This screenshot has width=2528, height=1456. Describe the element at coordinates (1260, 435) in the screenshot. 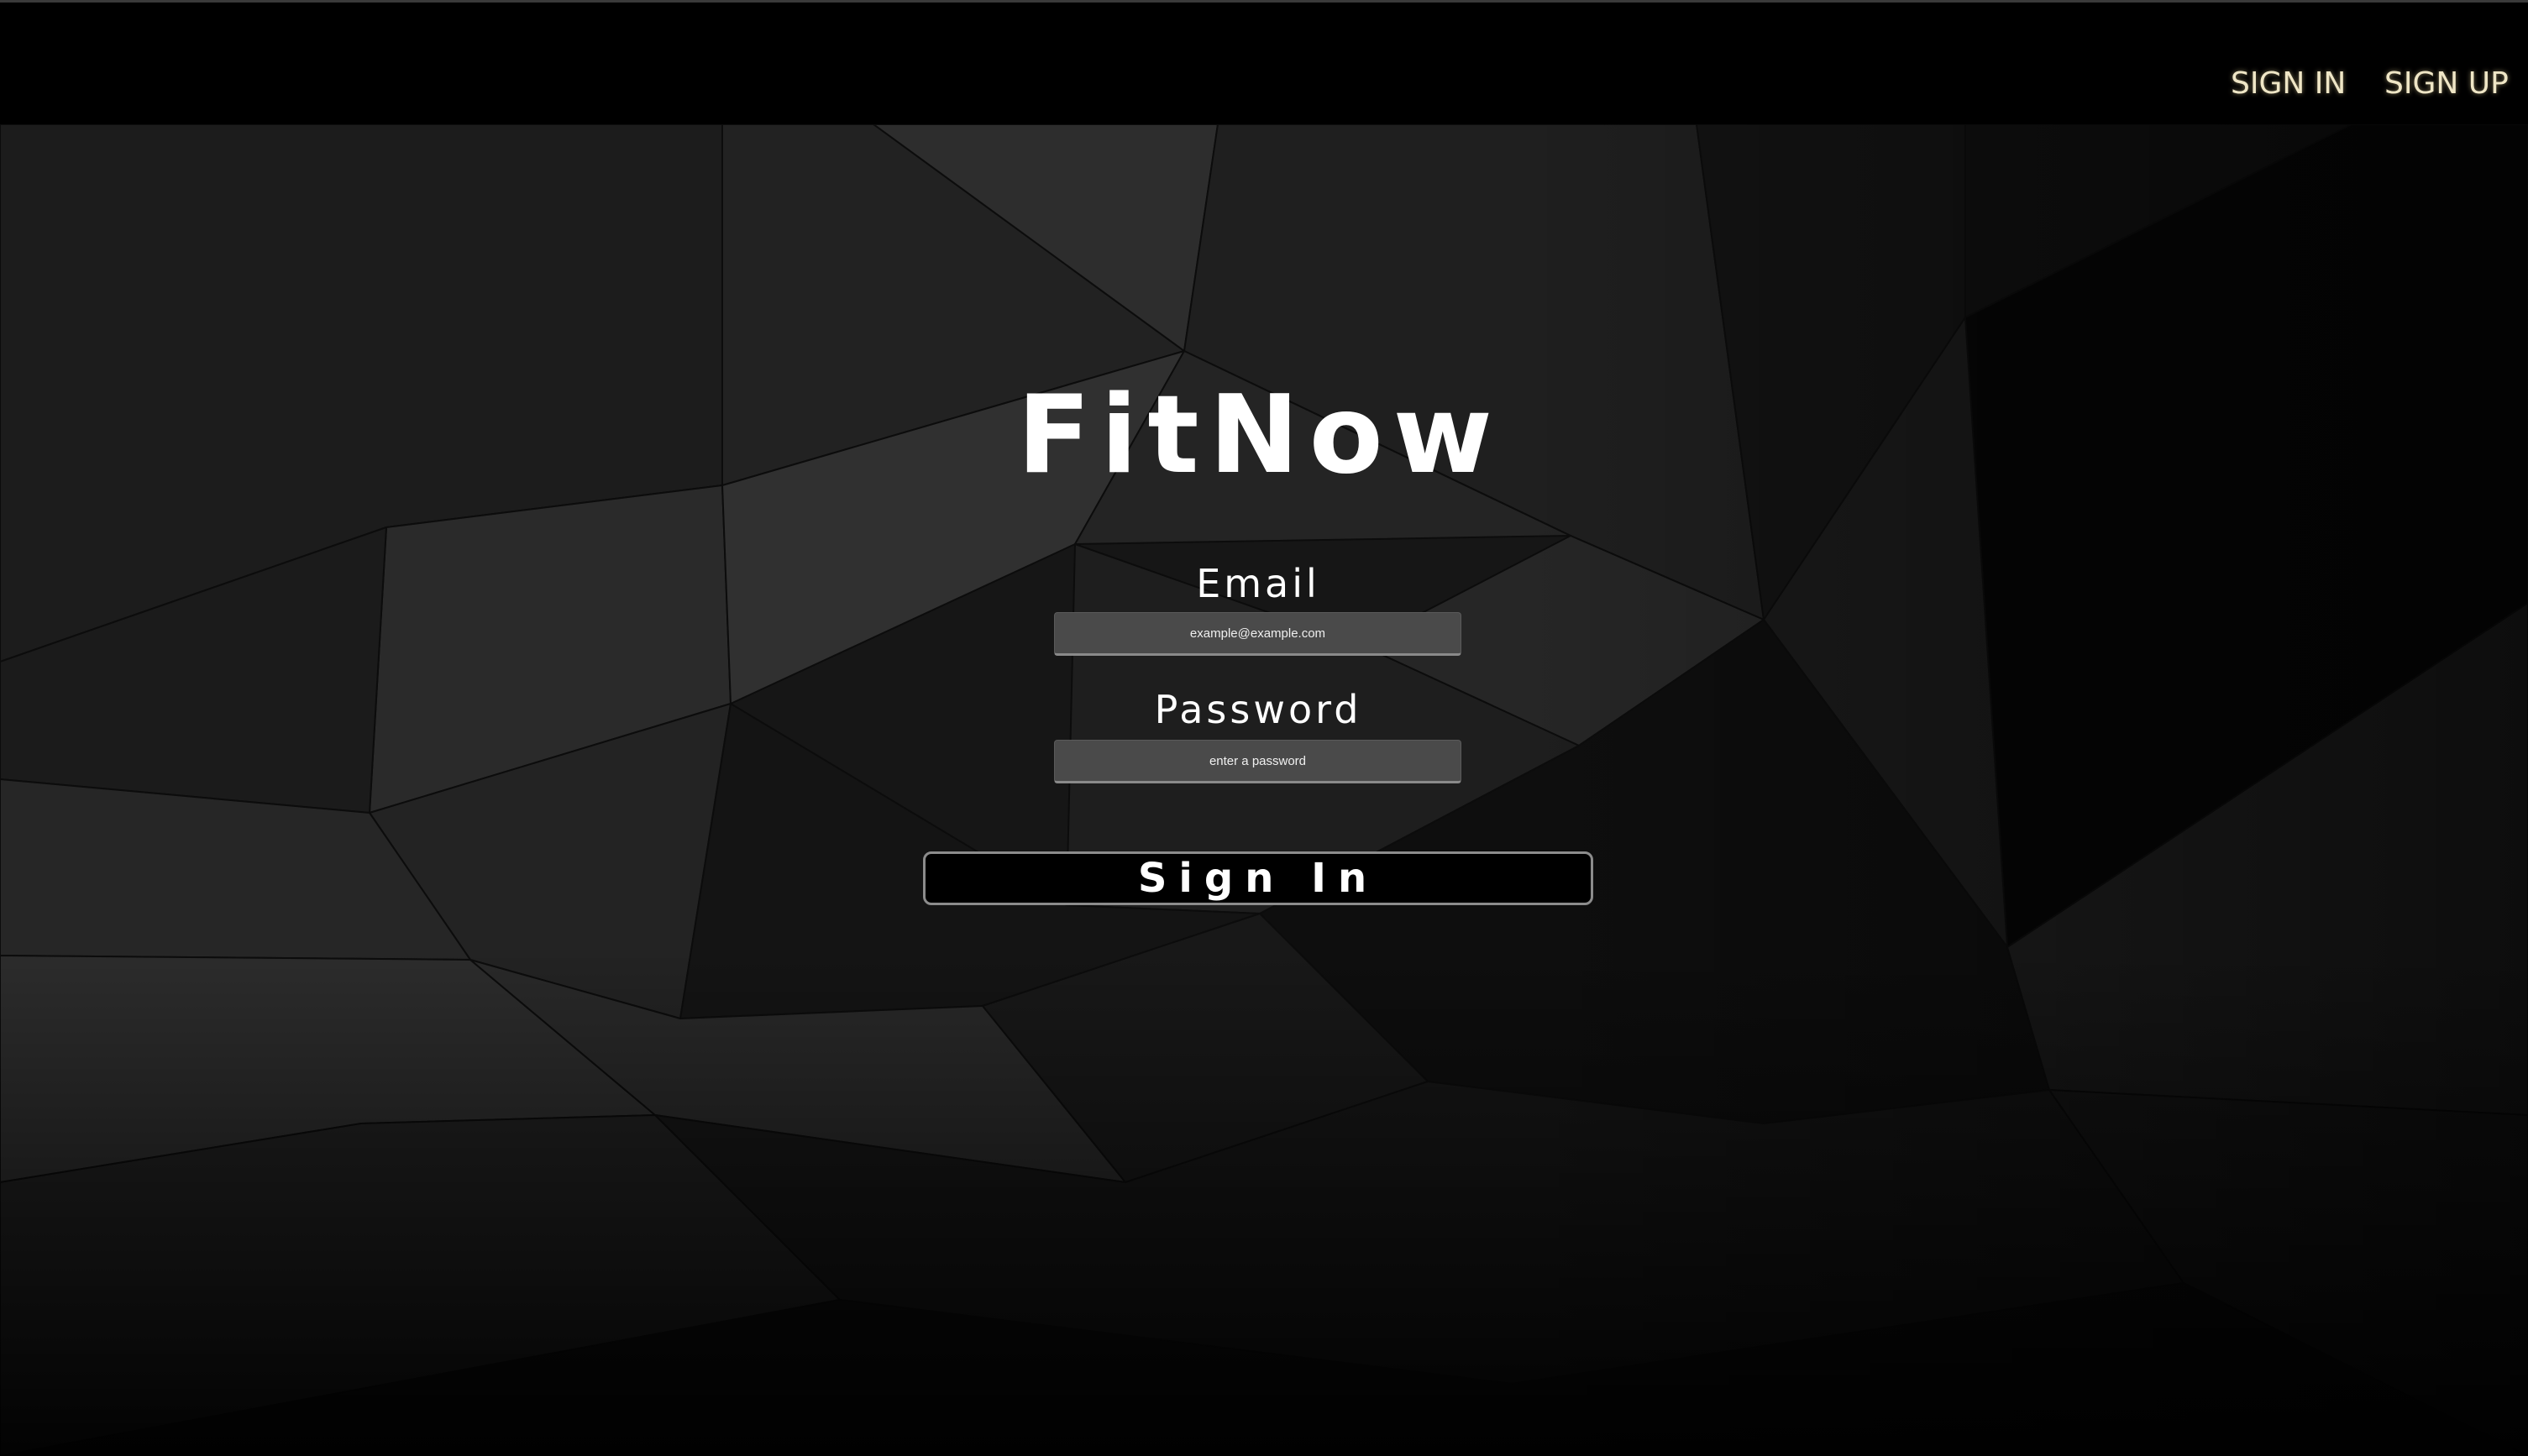

I see `app-title: FitNow` at that location.